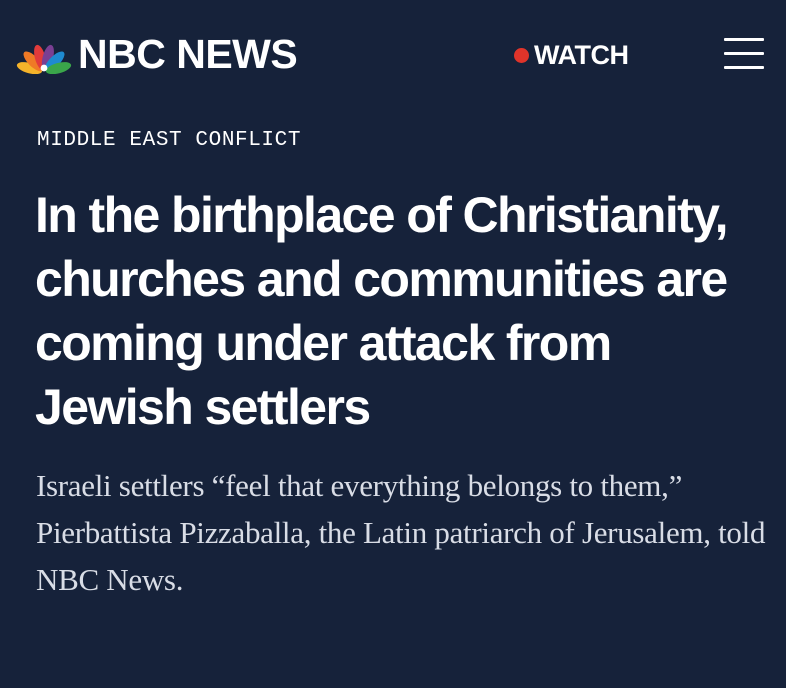 Image resolution: width=786 pixels, height=688 pixels. I want to click on live-dot-icon, so click(521, 55).